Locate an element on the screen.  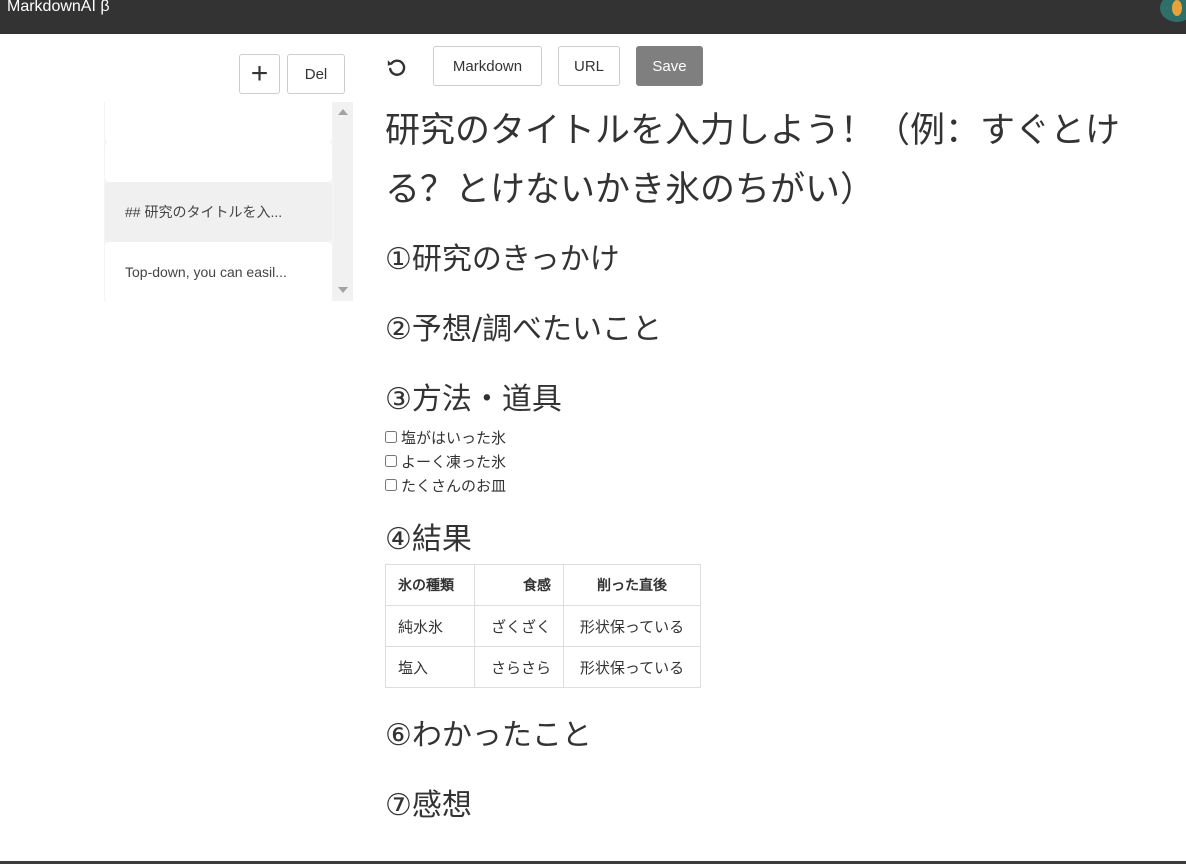
table-header-row: 氷の種類 食感 削った直後 is located at coordinates (543, 585).